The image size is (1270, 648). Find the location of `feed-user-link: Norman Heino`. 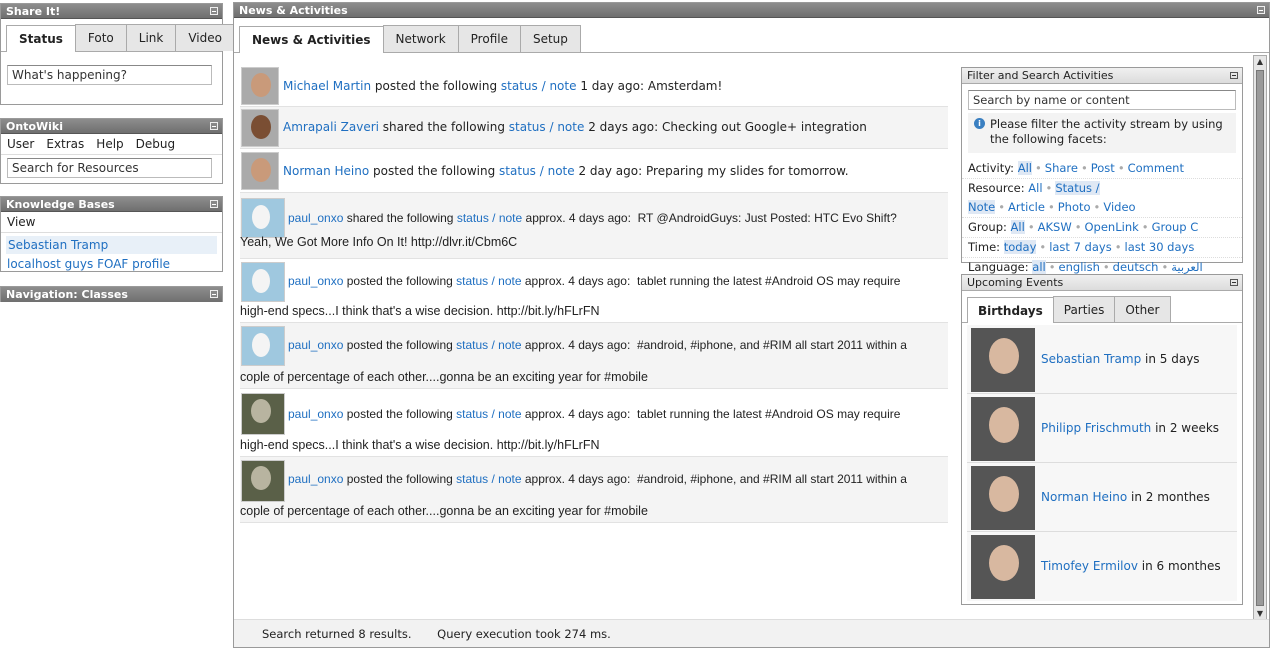

feed-user-link: Norman Heino is located at coordinates (326, 171).